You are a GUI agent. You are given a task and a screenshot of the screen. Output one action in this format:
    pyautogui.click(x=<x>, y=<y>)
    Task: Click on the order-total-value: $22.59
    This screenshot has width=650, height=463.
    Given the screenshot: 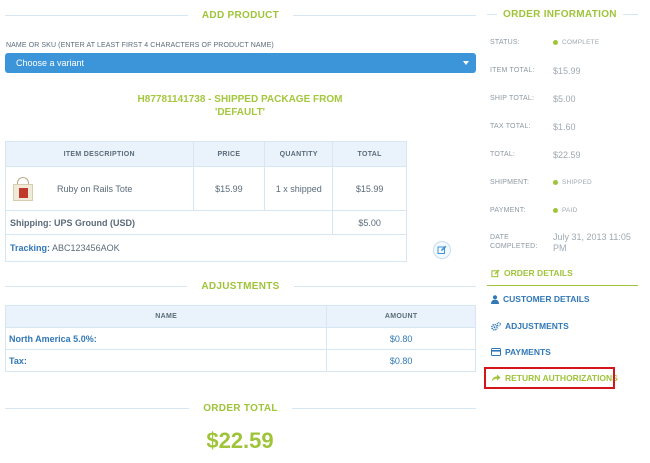 What is the action you would take?
    pyautogui.click(x=240, y=440)
    